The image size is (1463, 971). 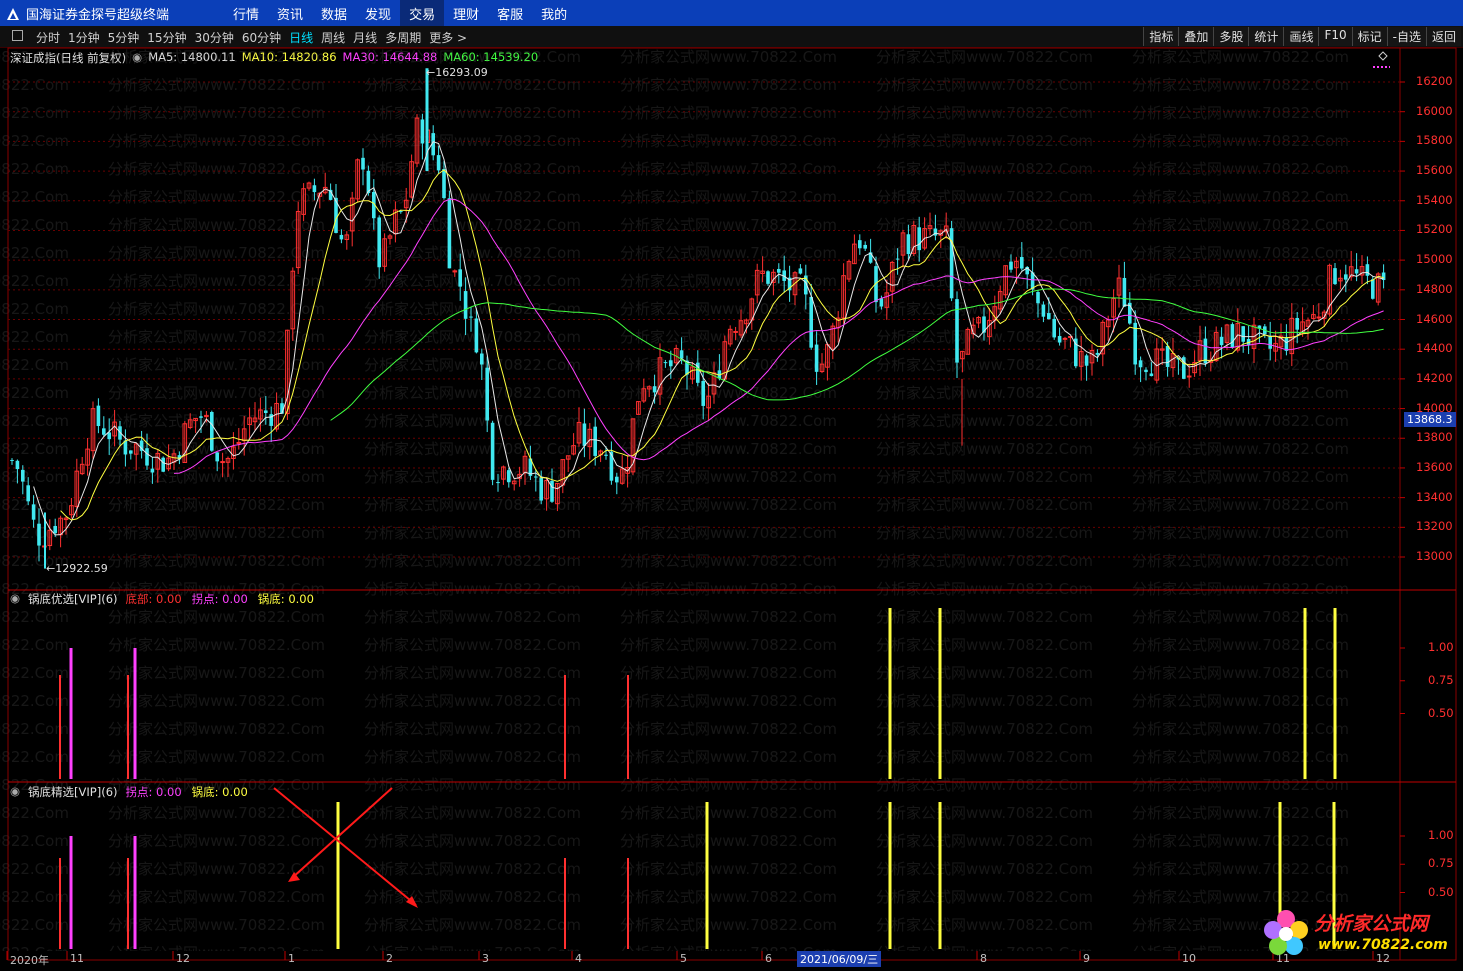 What do you see at coordinates (1441, 679) in the screenshot?
I see `sub1-tick-label-1: 0.75` at bounding box center [1441, 679].